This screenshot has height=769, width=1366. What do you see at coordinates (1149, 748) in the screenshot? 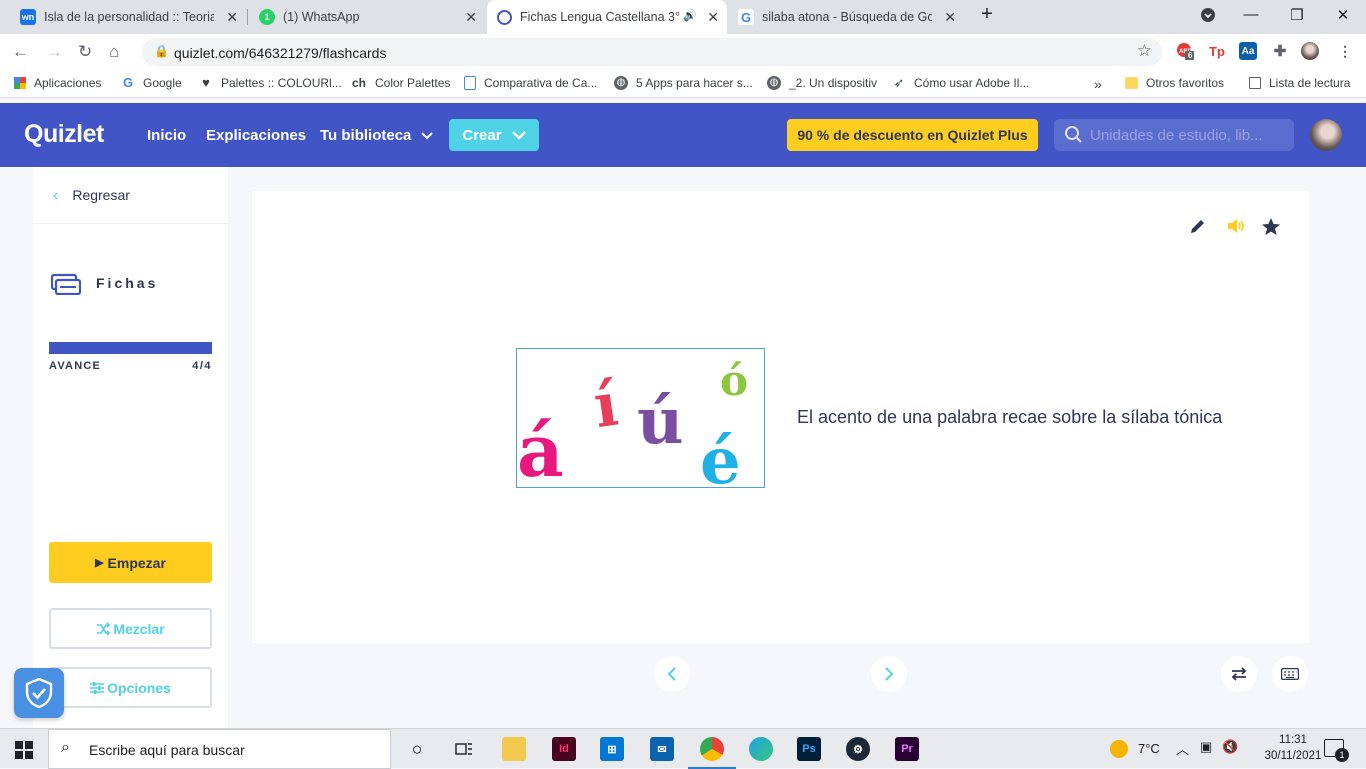
I see `weather-temp: 7°C` at bounding box center [1149, 748].